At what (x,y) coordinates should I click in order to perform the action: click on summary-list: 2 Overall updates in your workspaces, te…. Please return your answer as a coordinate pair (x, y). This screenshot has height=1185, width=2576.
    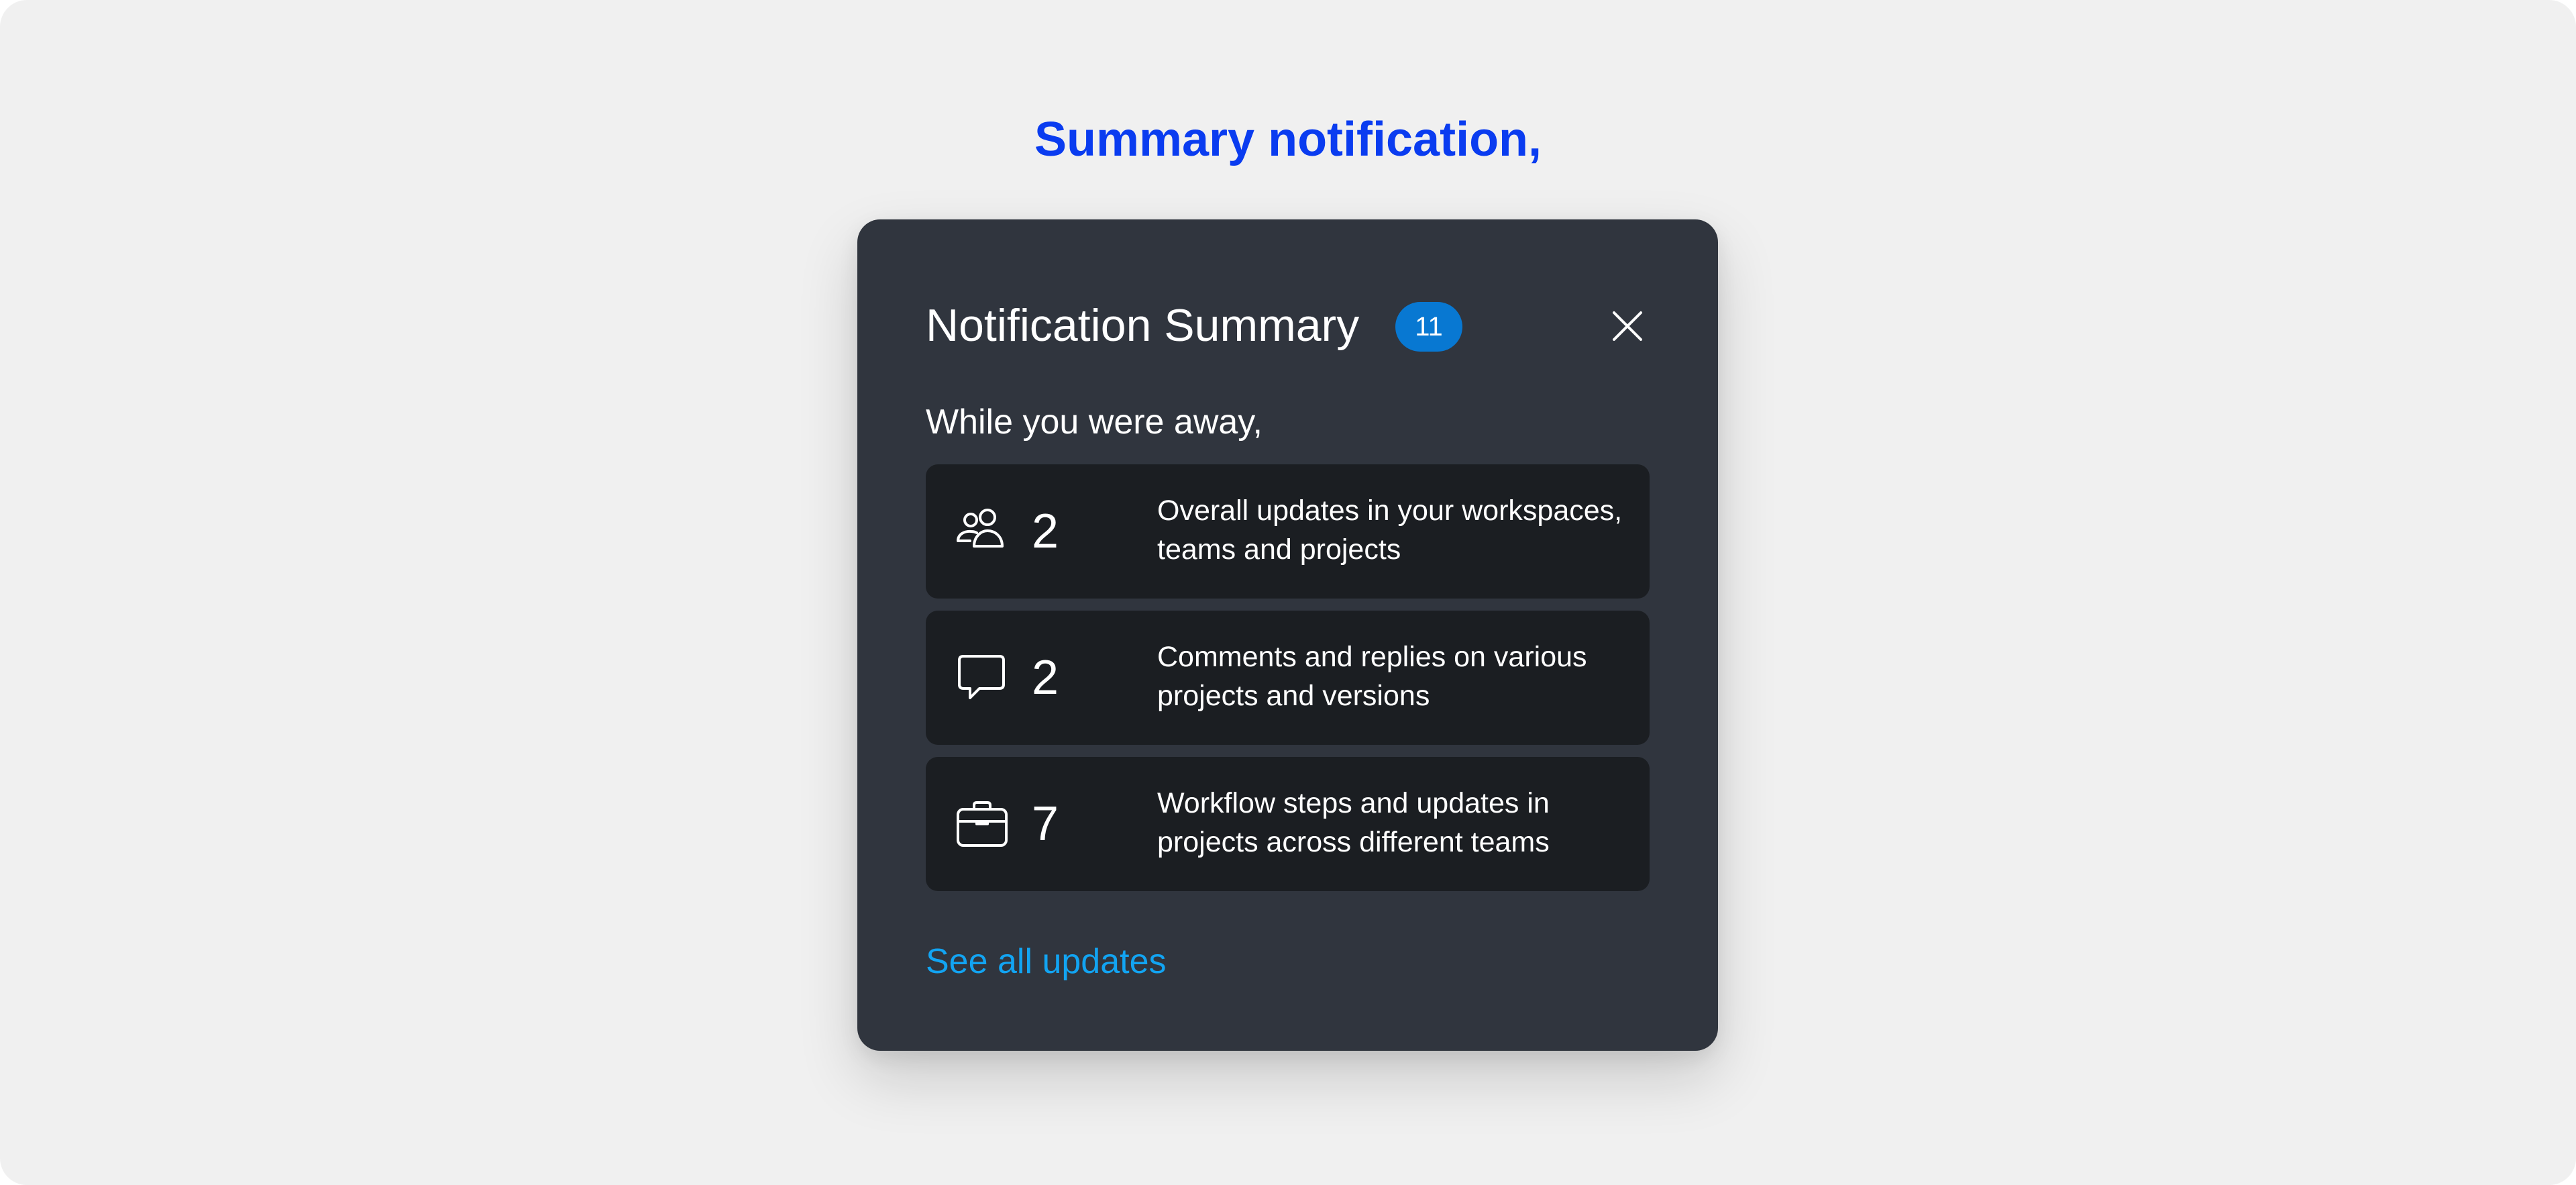
    Looking at the image, I should click on (1288, 683).